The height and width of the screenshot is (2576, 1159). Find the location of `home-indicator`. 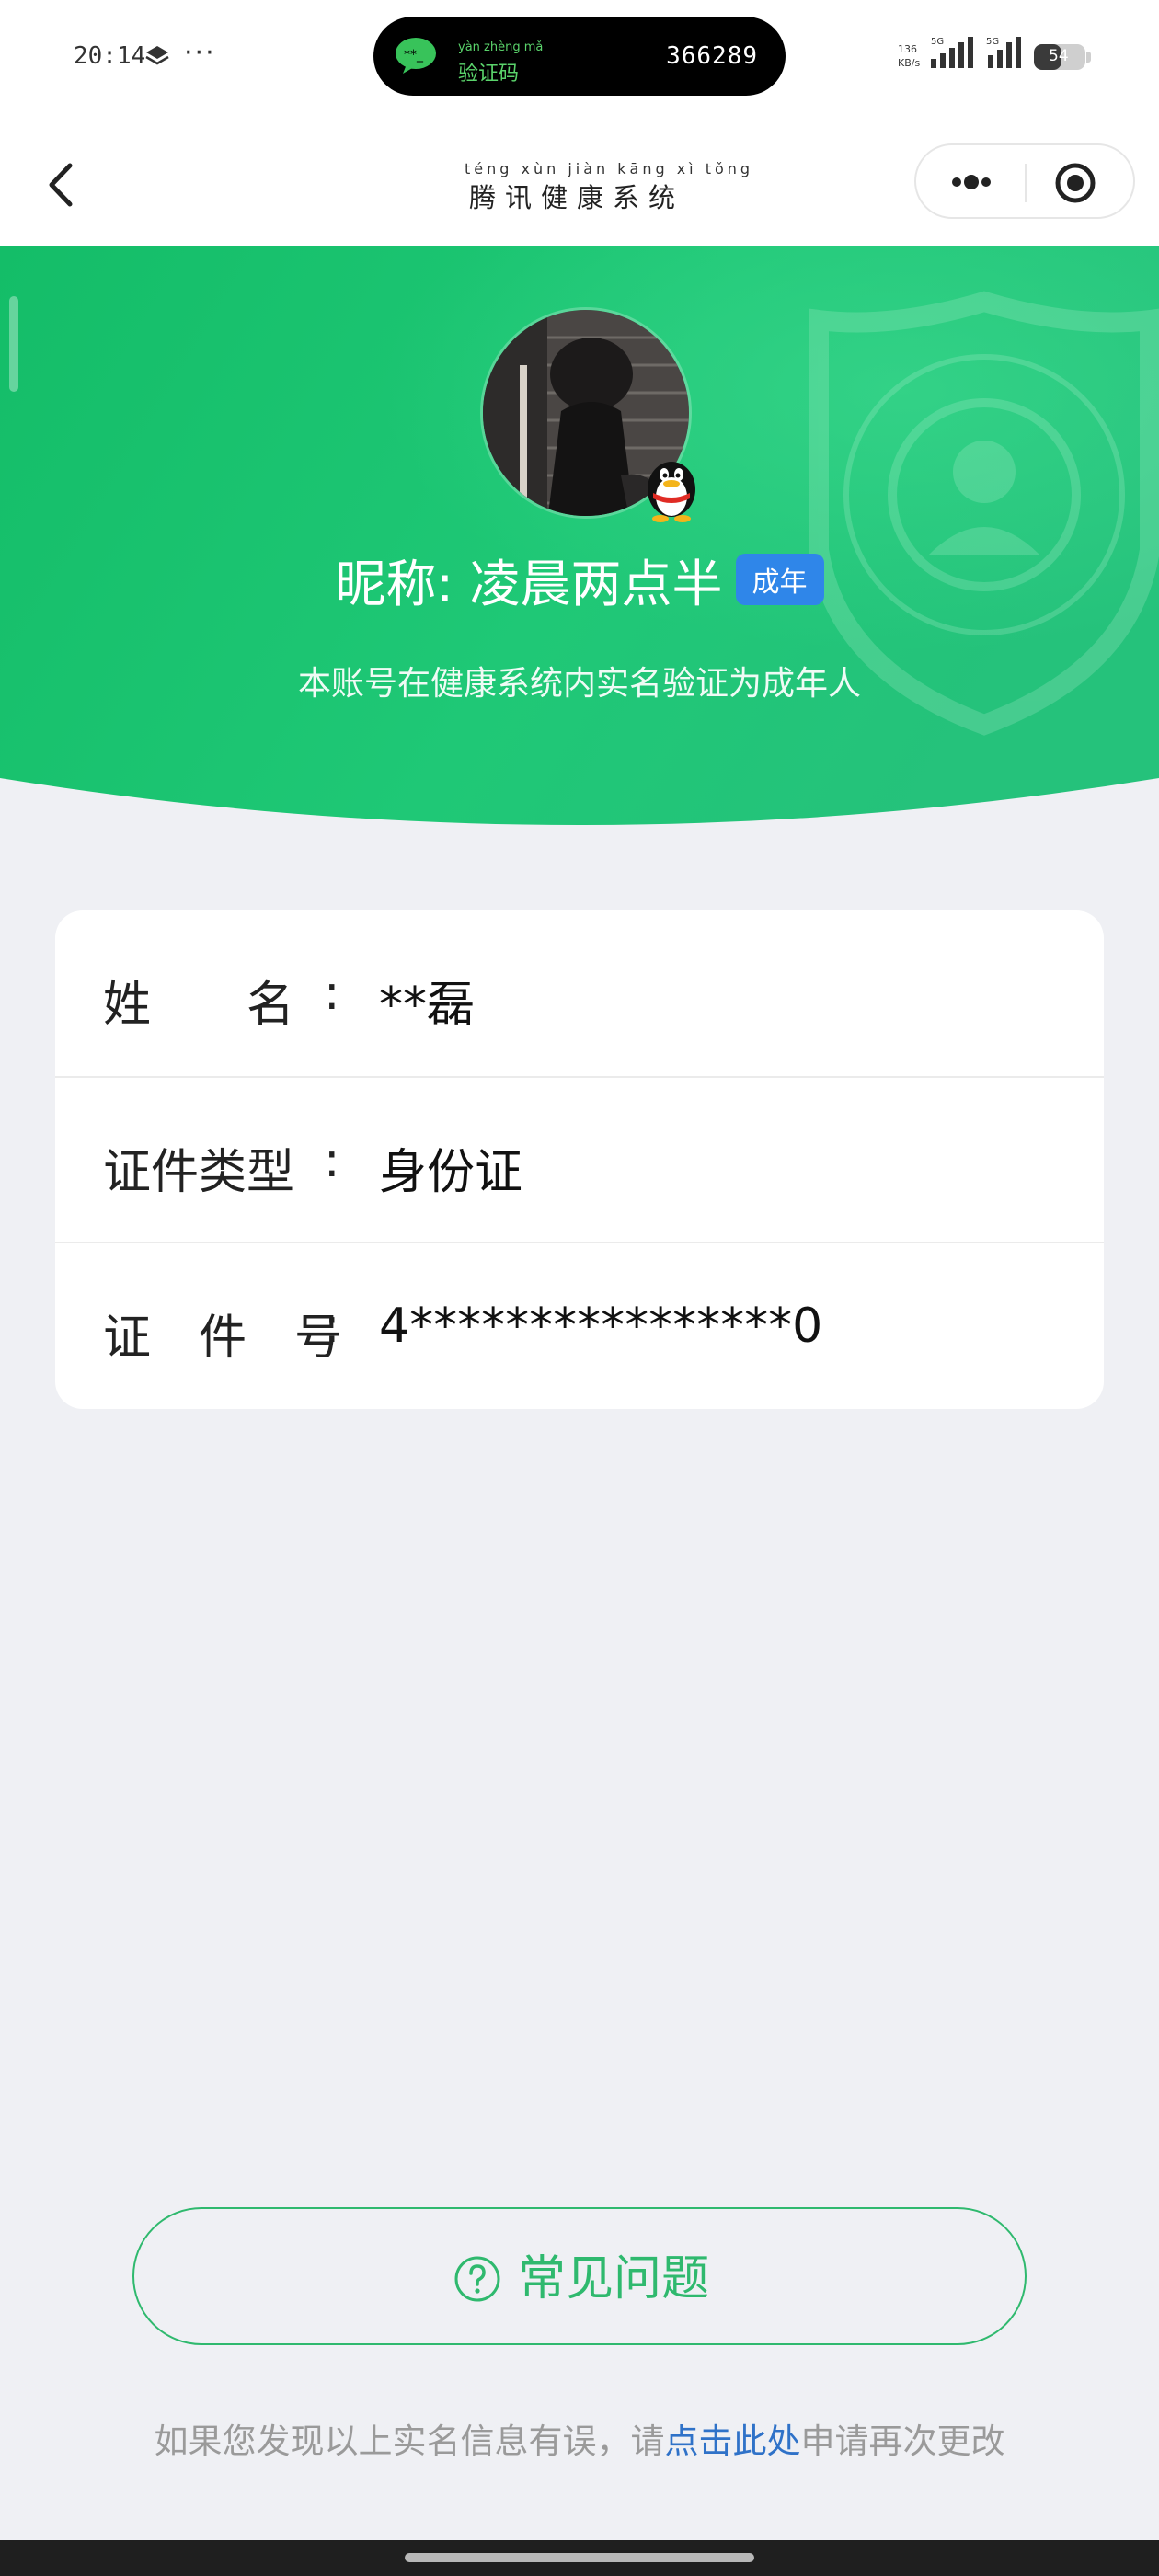

home-indicator is located at coordinates (579, 2558).